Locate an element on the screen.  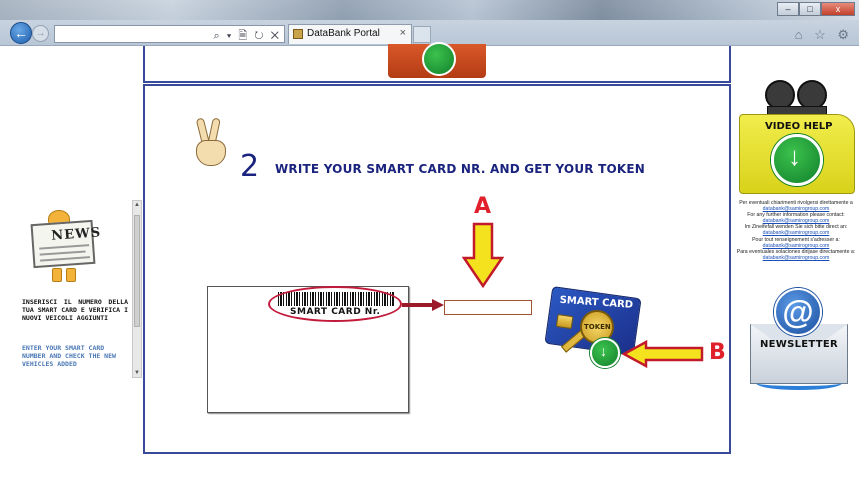
news-icon: NEWS is located at coordinates (62, 249).